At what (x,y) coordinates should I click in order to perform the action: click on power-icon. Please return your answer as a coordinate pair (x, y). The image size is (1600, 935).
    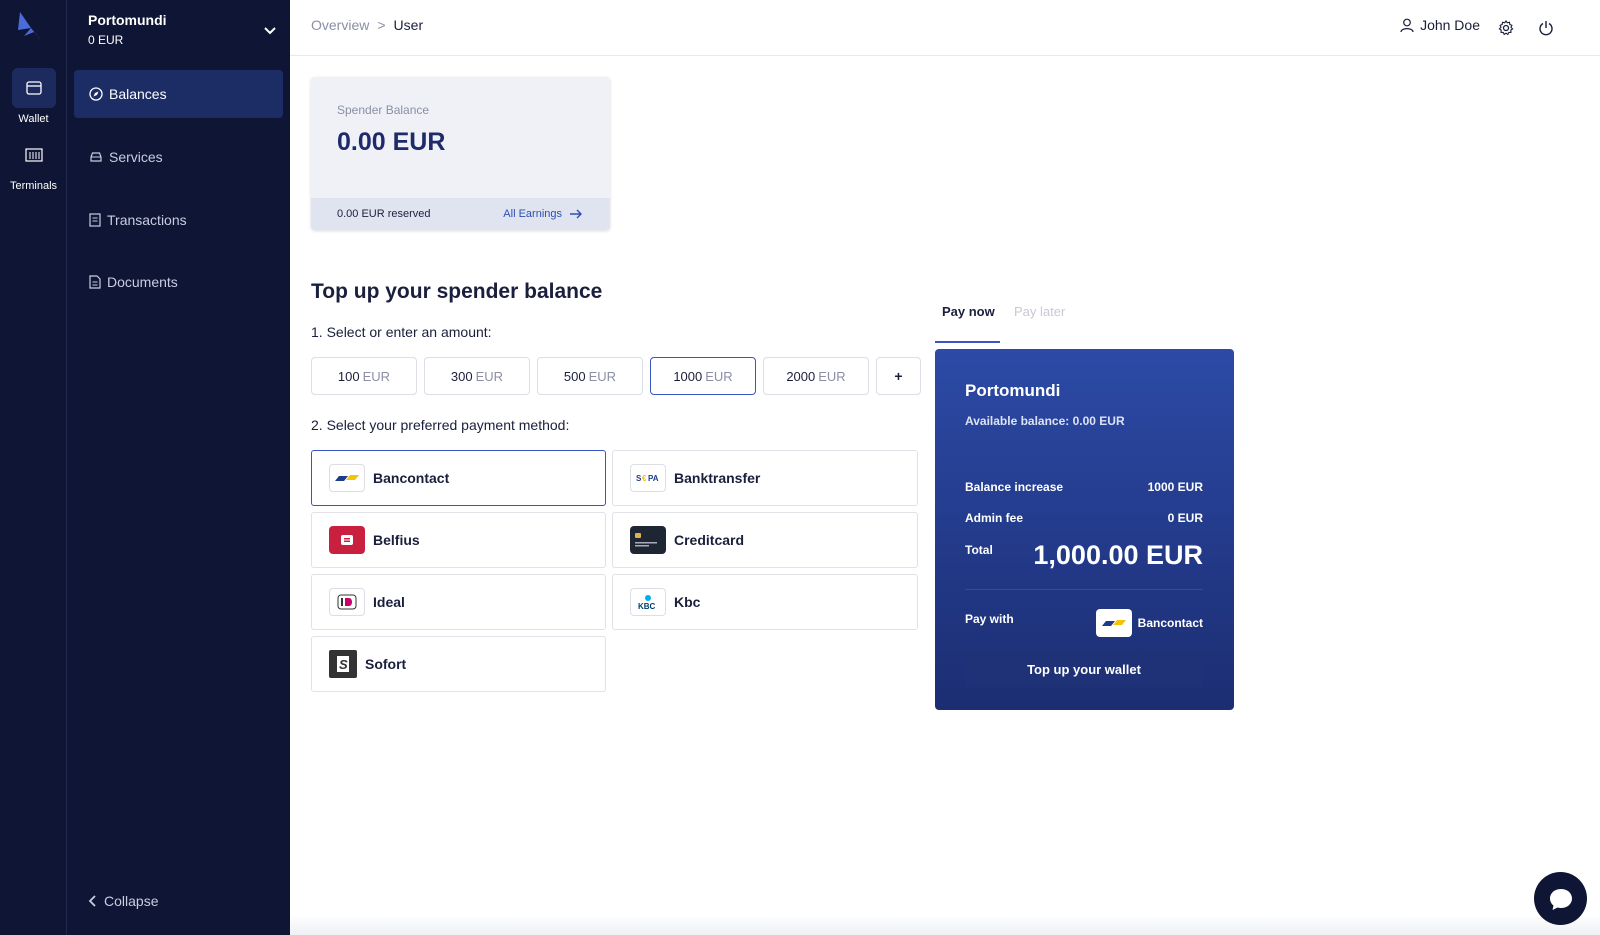
    Looking at the image, I should click on (1546, 28).